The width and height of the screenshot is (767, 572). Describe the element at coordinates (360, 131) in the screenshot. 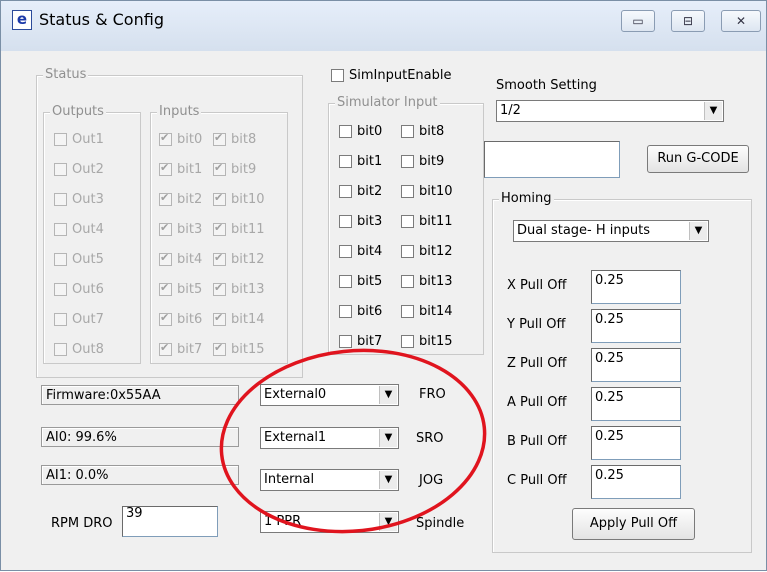

I see `sim-bit0-checkbox: bit0` at that location.